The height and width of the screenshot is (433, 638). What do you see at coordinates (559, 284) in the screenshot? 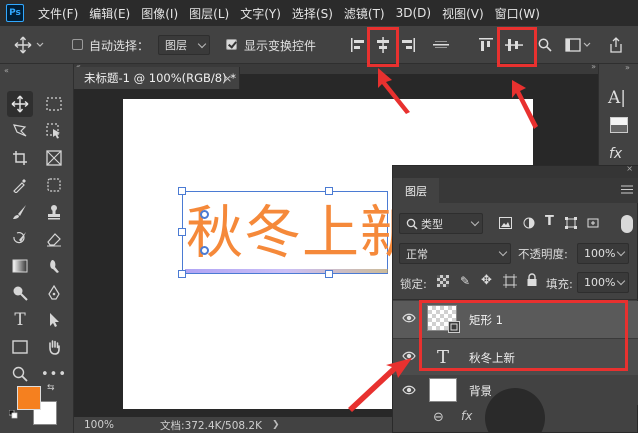
I see `fill-label: 填充:` at bounding box center [559, 284].